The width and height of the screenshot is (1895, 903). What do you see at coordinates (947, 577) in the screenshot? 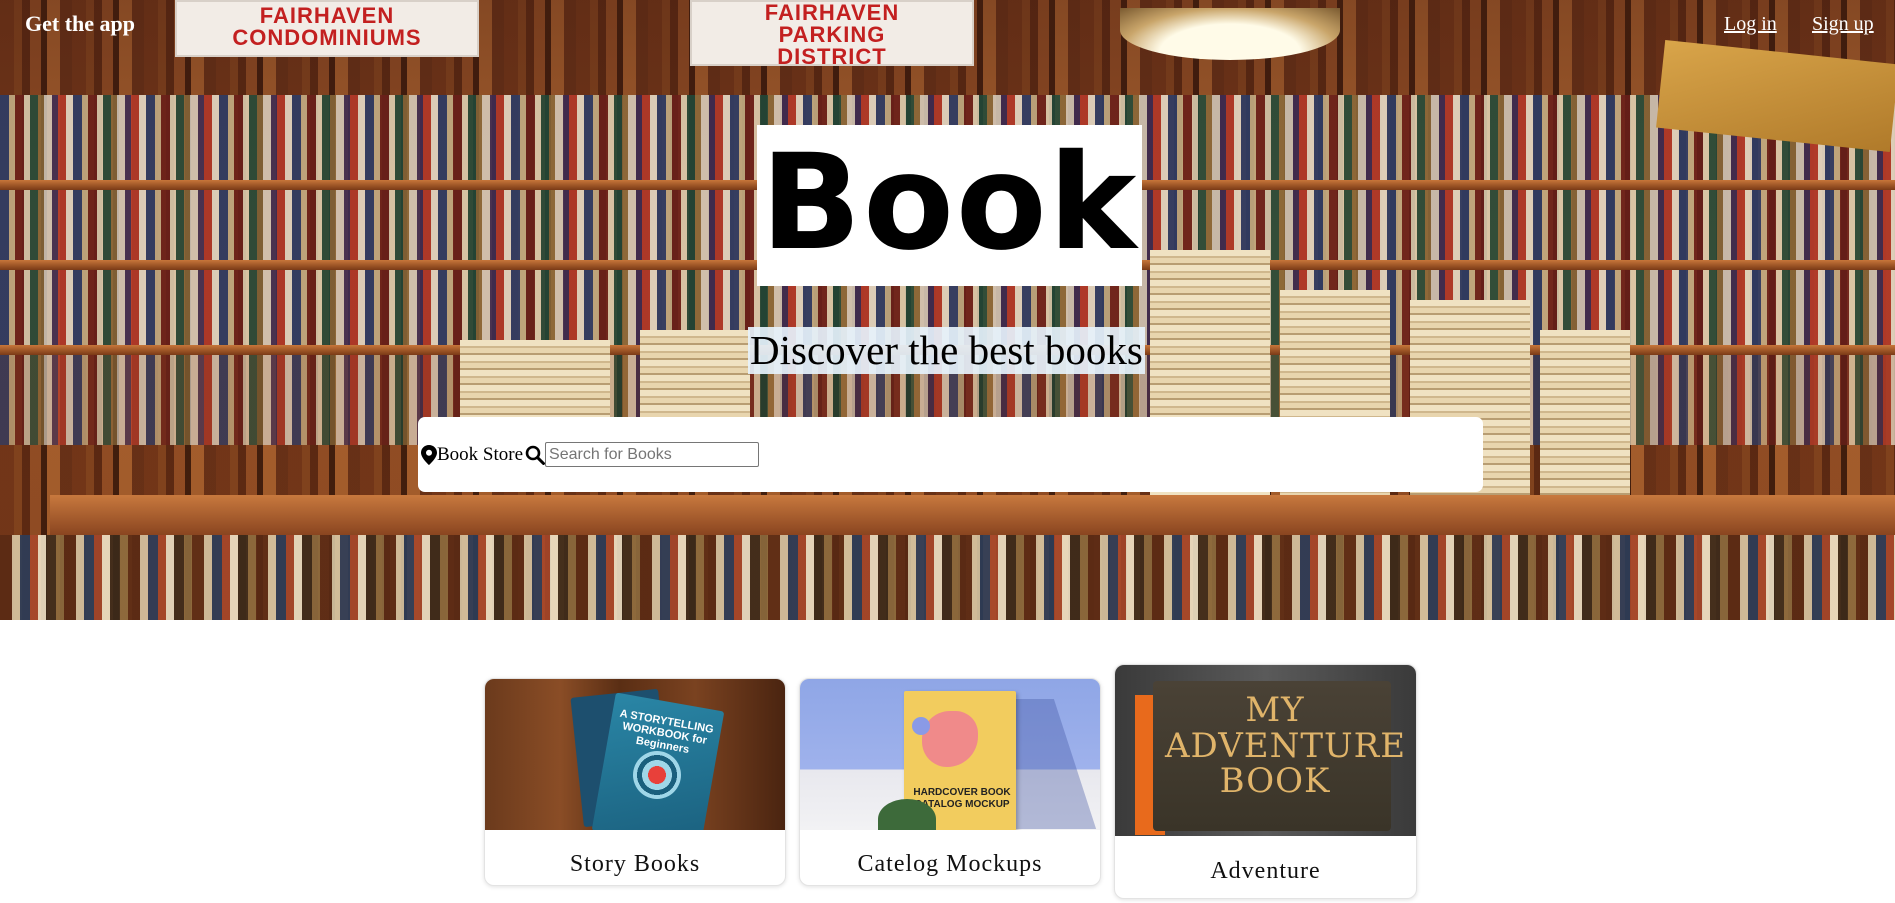
I see `front-bookshelf` at bounding box center [947, 577].